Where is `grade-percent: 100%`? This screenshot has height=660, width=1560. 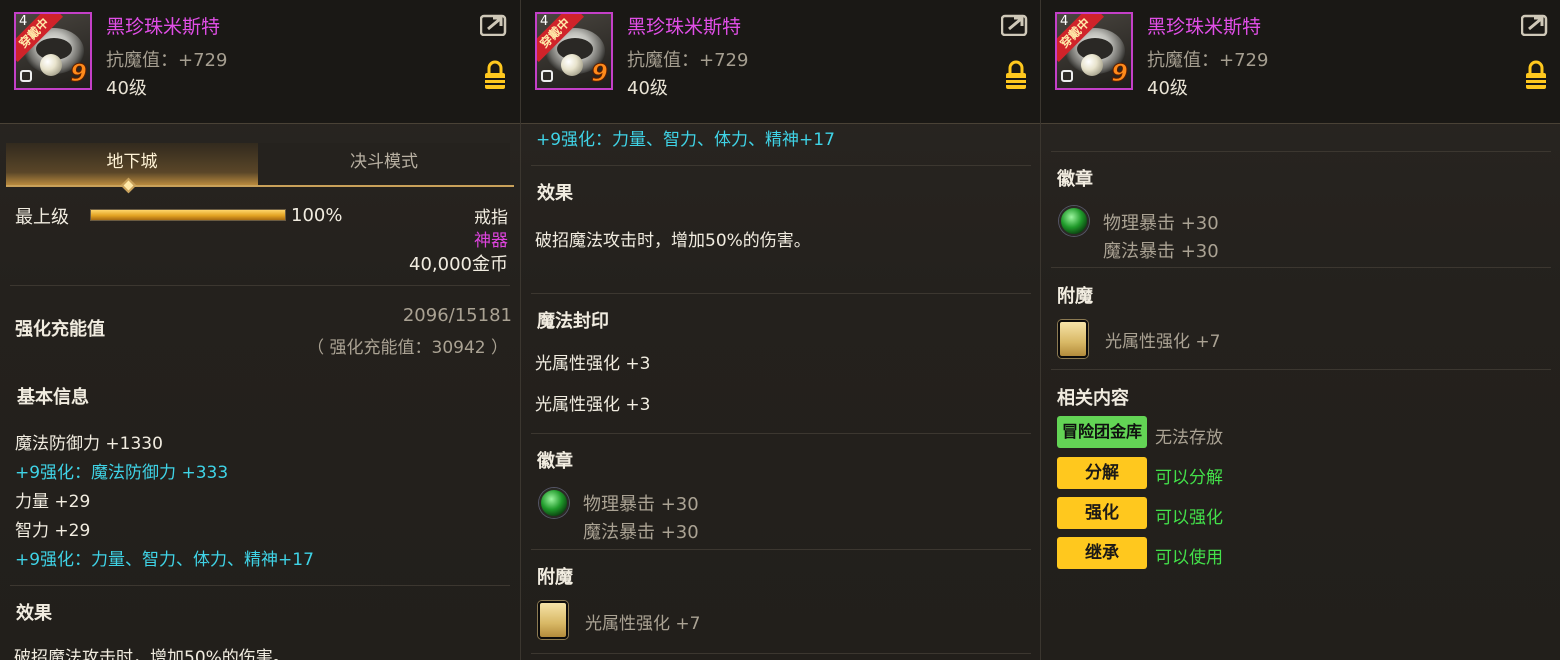
grade-percent: 100% is located at coordinates (317, 215).